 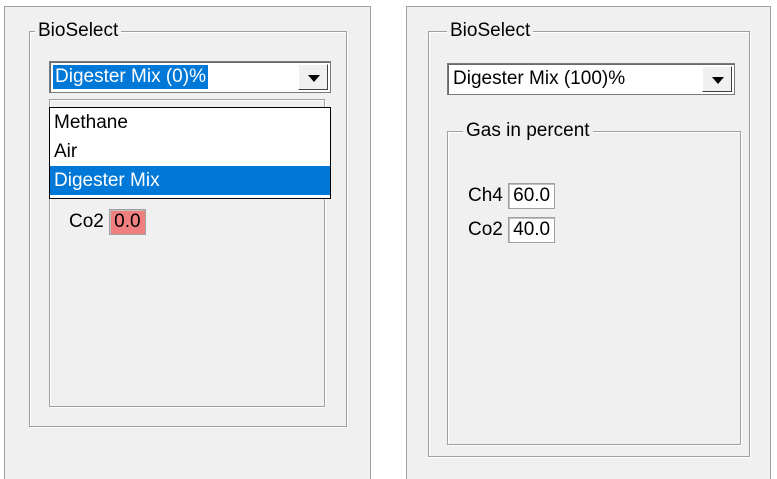 What do you see at coordinates (532, 196) in the screenshot?
I see `ch4-value: 60.0` at bounding box center [532, 196].